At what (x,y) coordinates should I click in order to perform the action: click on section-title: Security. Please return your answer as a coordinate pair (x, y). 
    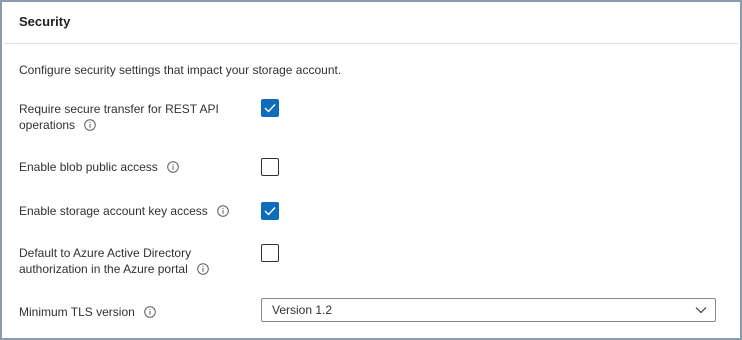
    Looking at the image, I should click on (45, 21).